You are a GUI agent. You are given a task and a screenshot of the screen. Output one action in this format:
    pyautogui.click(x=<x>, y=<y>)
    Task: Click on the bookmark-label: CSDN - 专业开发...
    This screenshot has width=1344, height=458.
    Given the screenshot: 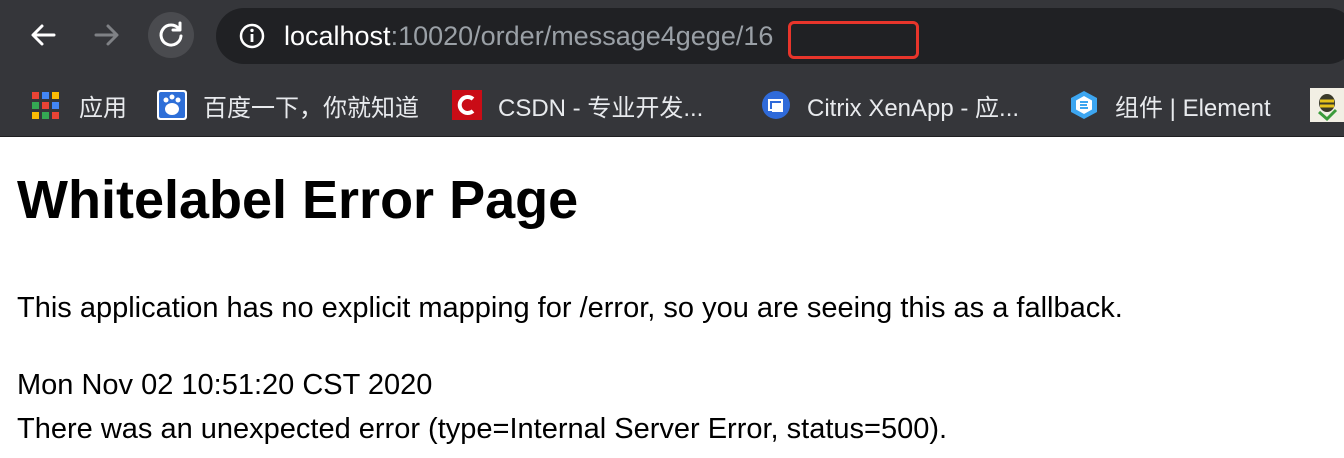 What is the action you would take?
    pyautogui.click(x=601, y=108)
    